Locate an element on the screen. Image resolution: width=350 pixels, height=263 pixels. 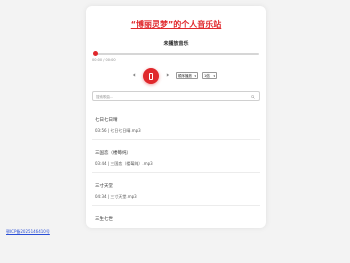
song-meta: 03:56 | 七日七日晴.mp3 is located at coordinates (118, 130).